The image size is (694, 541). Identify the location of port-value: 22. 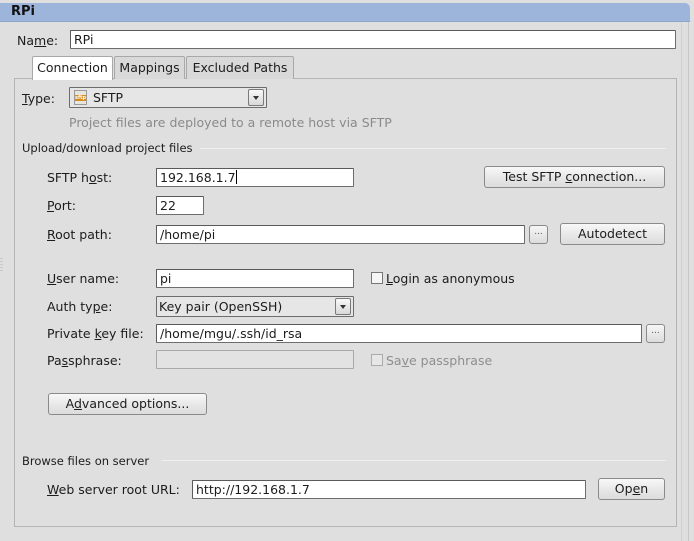
(168, 205).